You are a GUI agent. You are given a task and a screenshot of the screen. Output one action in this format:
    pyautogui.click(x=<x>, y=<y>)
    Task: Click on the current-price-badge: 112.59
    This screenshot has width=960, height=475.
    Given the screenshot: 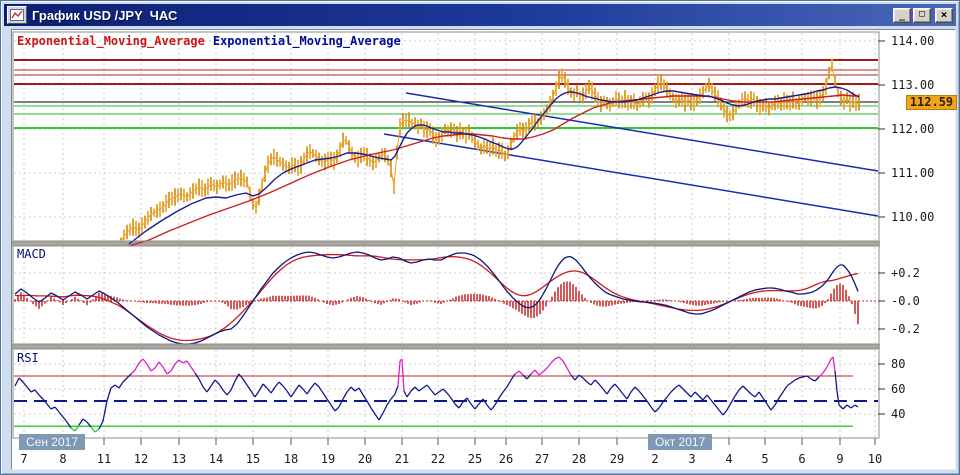 What is the action you would take?
    pyautogui.click(x=931, y=102)
    